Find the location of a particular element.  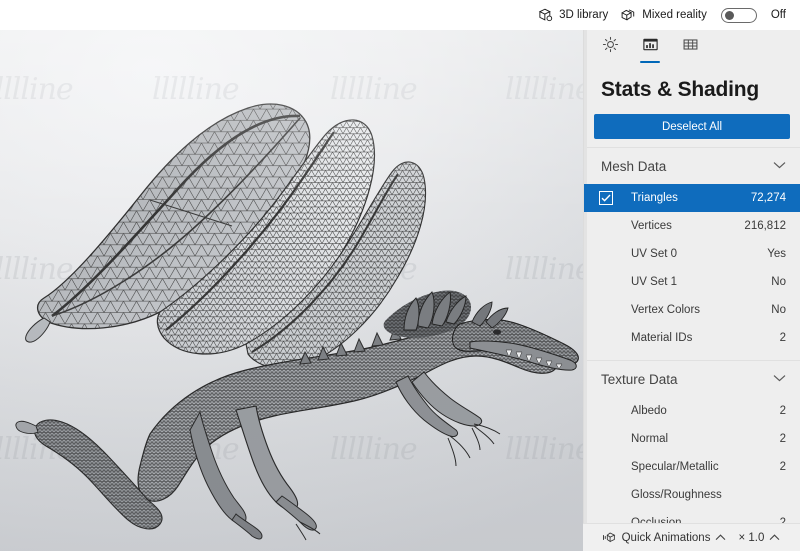

row-label: Vertex Colors is located at coordinates (666, 310).